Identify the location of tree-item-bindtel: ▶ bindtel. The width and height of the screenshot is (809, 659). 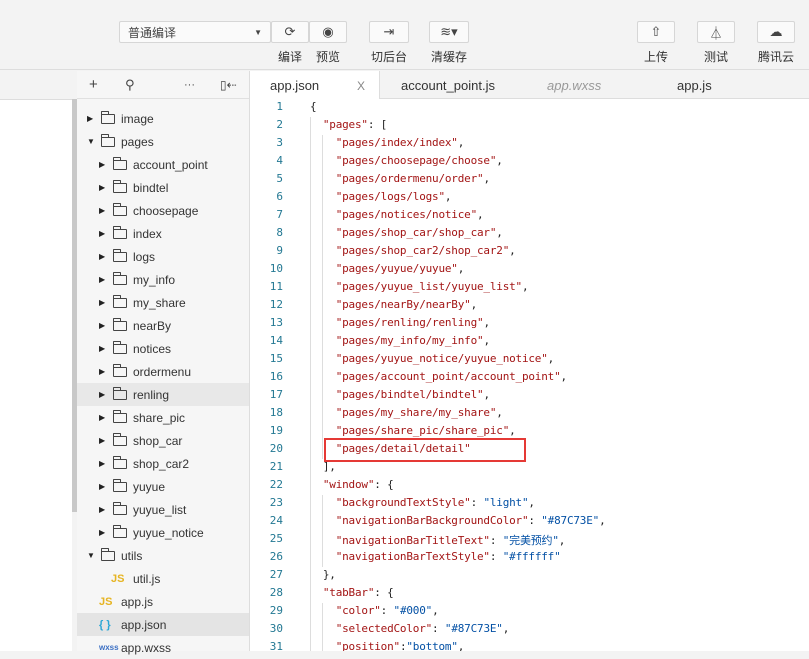
(163, 187).